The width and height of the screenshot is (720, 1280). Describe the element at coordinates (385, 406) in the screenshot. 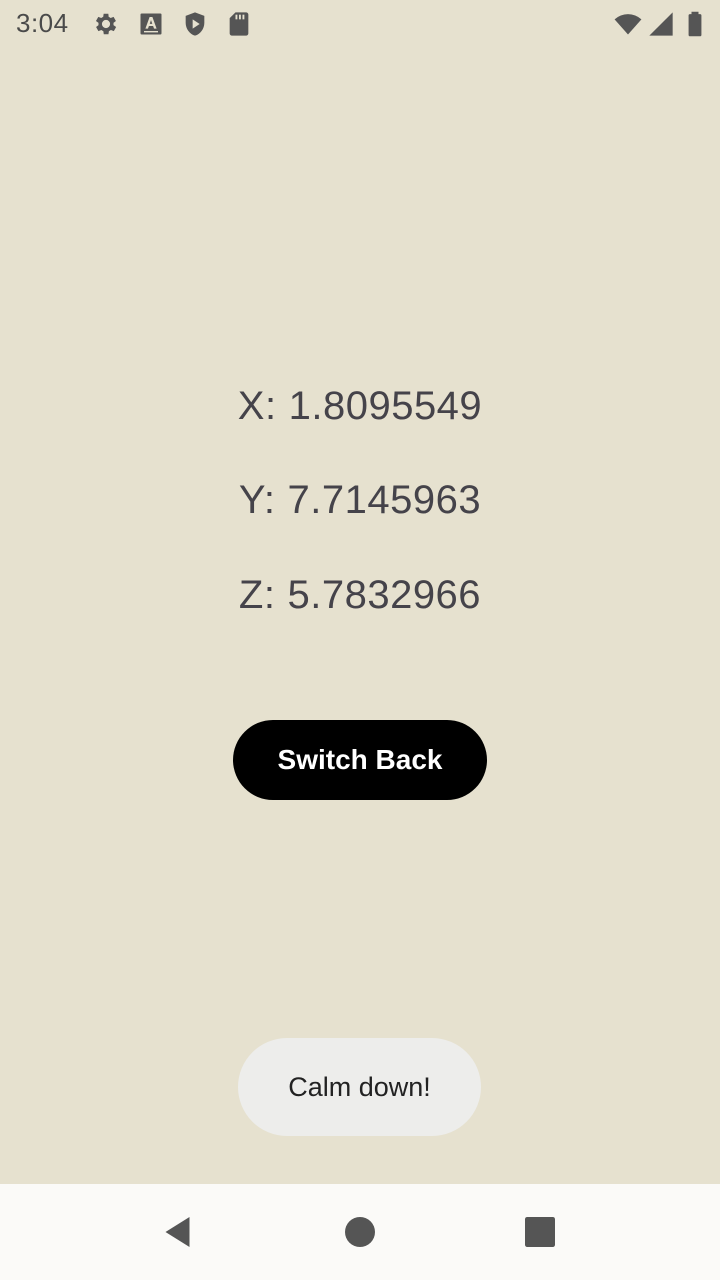

I see `x-value: 1.8095549` at that location.